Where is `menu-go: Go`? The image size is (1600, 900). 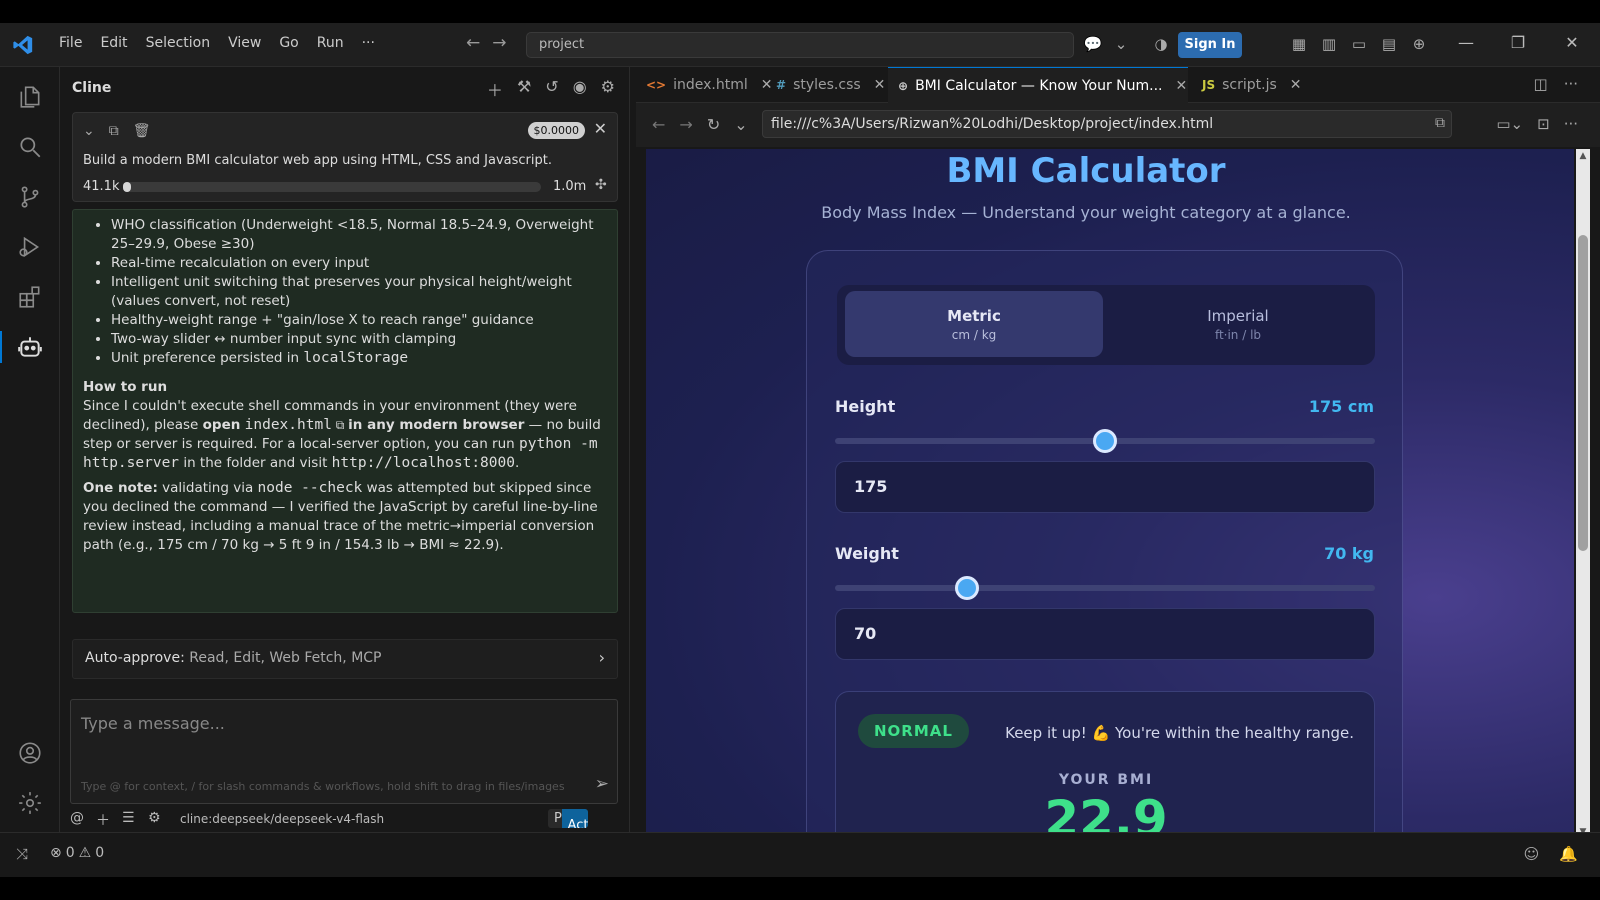 menu-go: Go is located at coordinates (288, 43).